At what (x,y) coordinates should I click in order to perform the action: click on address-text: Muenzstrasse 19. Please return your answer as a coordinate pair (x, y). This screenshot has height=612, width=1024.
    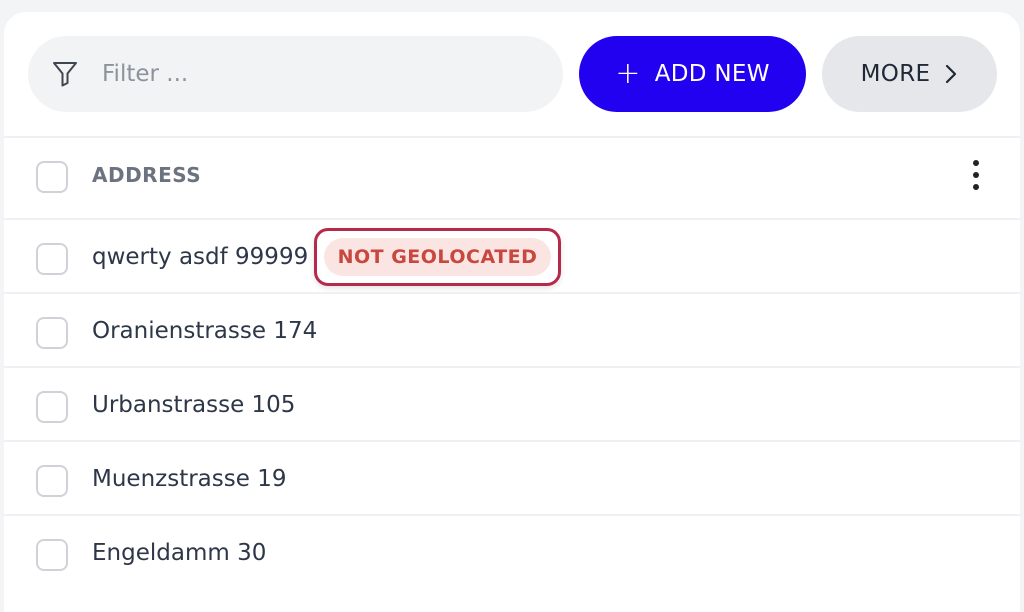
    Looking at the image, I should click on (189, 479).